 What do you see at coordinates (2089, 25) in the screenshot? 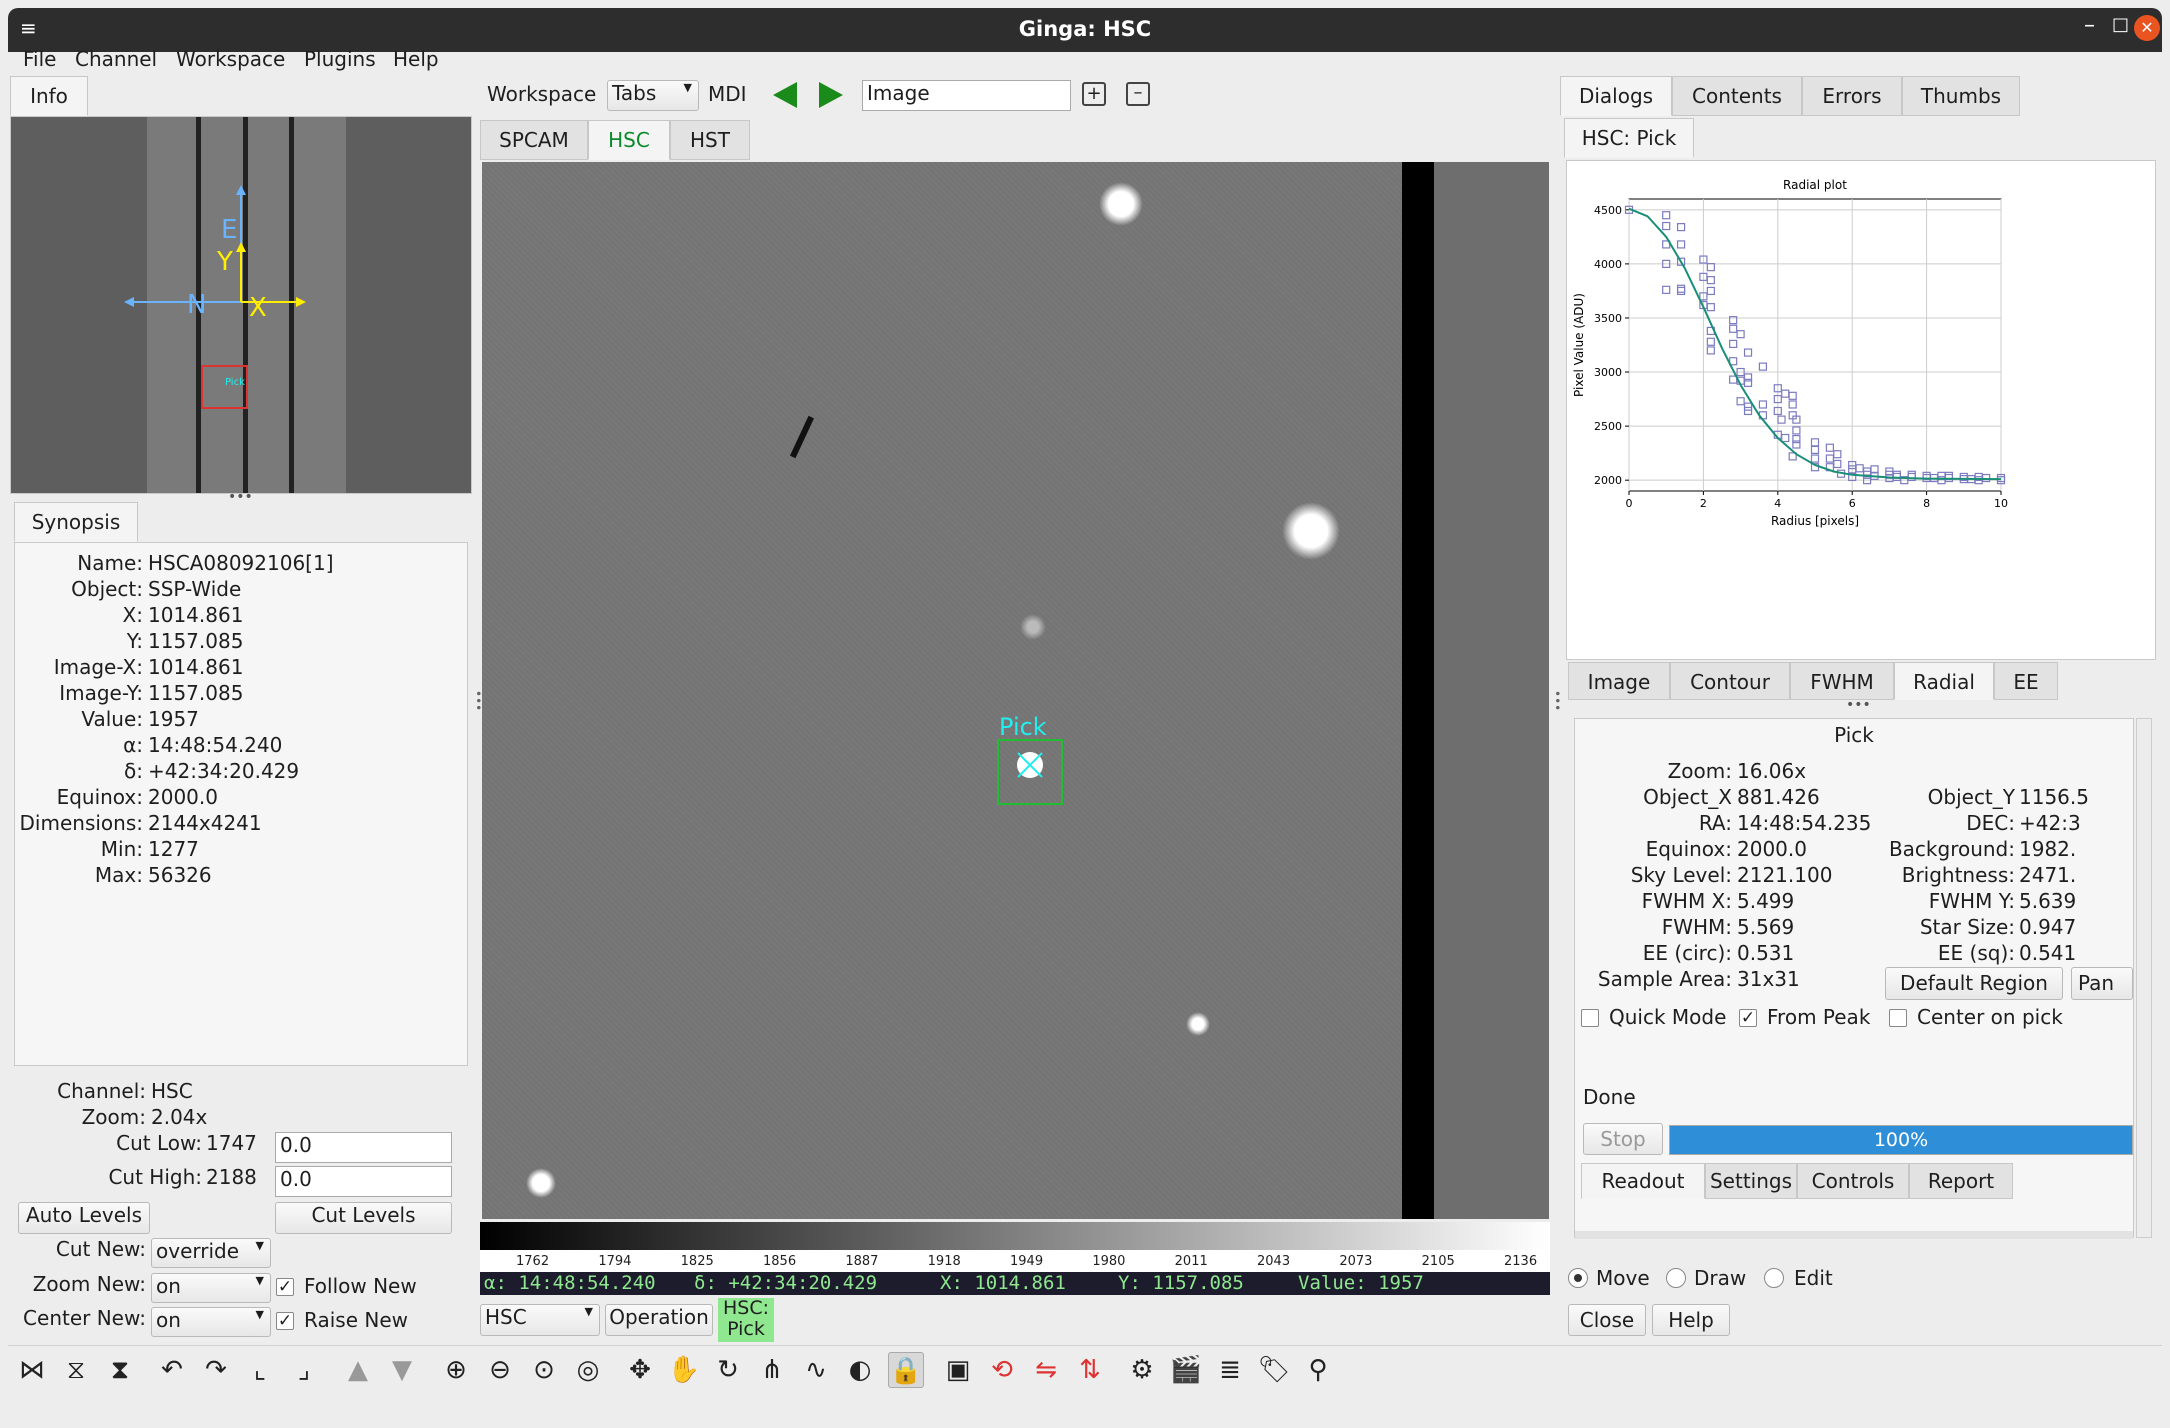
I see `minimize-icon: –` at bounding box center [2089, 25].